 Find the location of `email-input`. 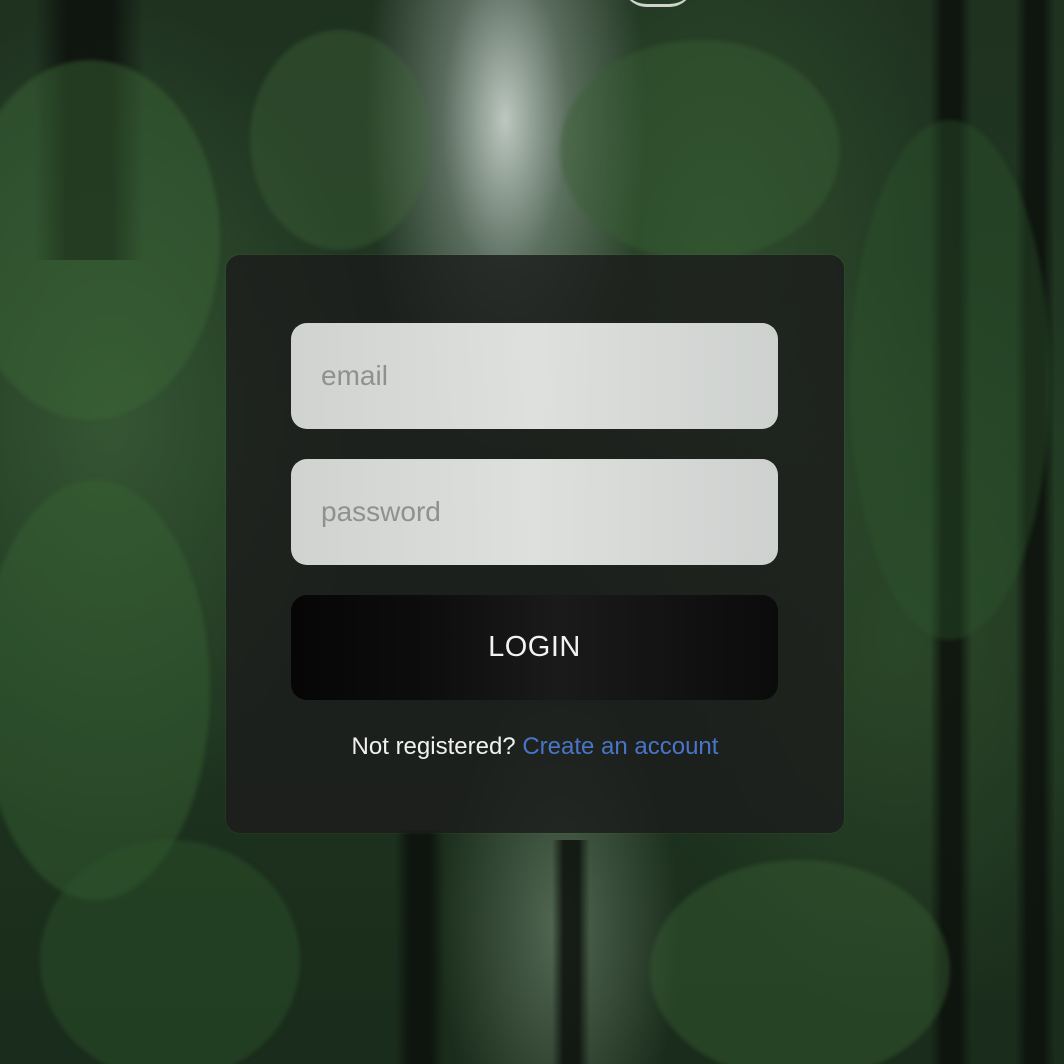

email-input is located at coordinates (534, 376).